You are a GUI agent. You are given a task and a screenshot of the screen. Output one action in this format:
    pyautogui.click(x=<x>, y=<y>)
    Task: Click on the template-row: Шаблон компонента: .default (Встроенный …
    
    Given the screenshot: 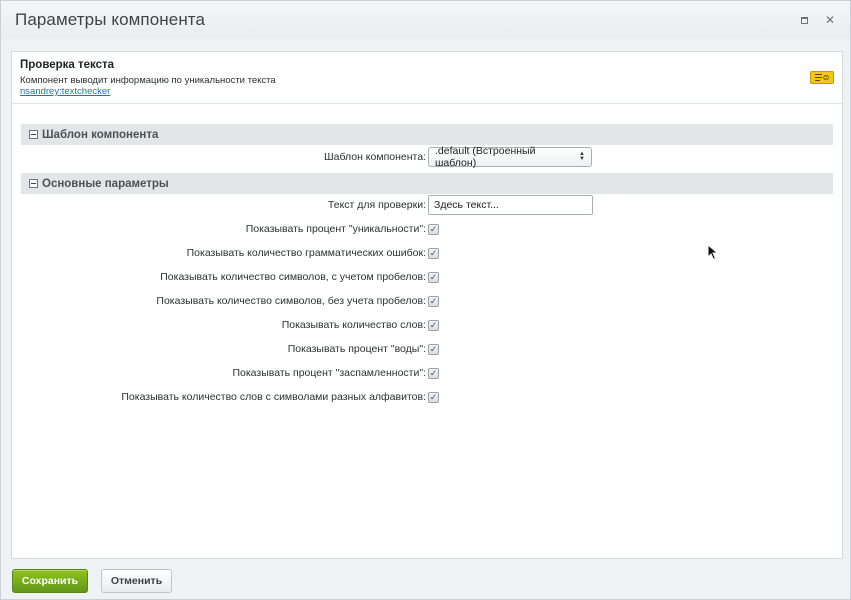 What is the action you would take?
    pyautogui.click(x=427, y=157)
    